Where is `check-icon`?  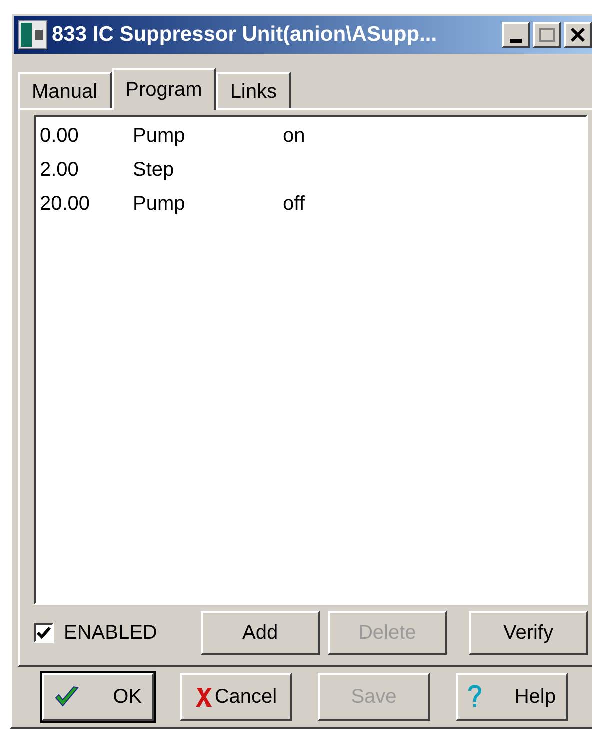 check-icon is located at coordinates (44, 632).